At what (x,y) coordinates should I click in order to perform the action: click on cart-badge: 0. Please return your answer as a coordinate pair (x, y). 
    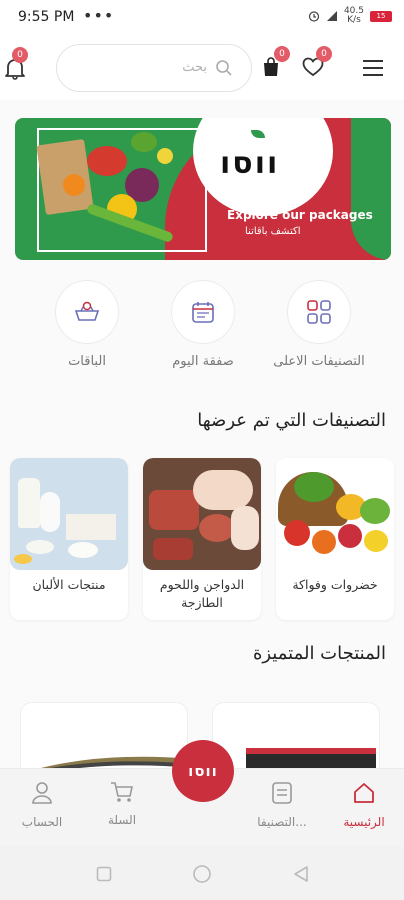
    Looking at the image, I should click on (282, 54).